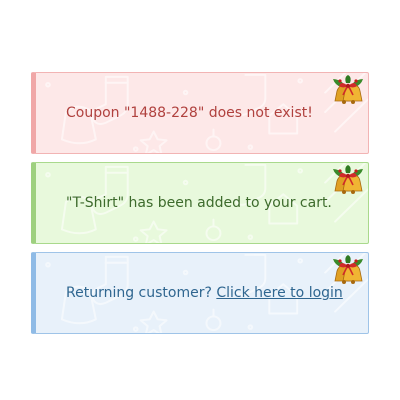  What do you see at coordinates (189, 113) in the screenshot?
I see `error-message: Coupon "1488-228" does not exist!` at bounding box center [189, 113].